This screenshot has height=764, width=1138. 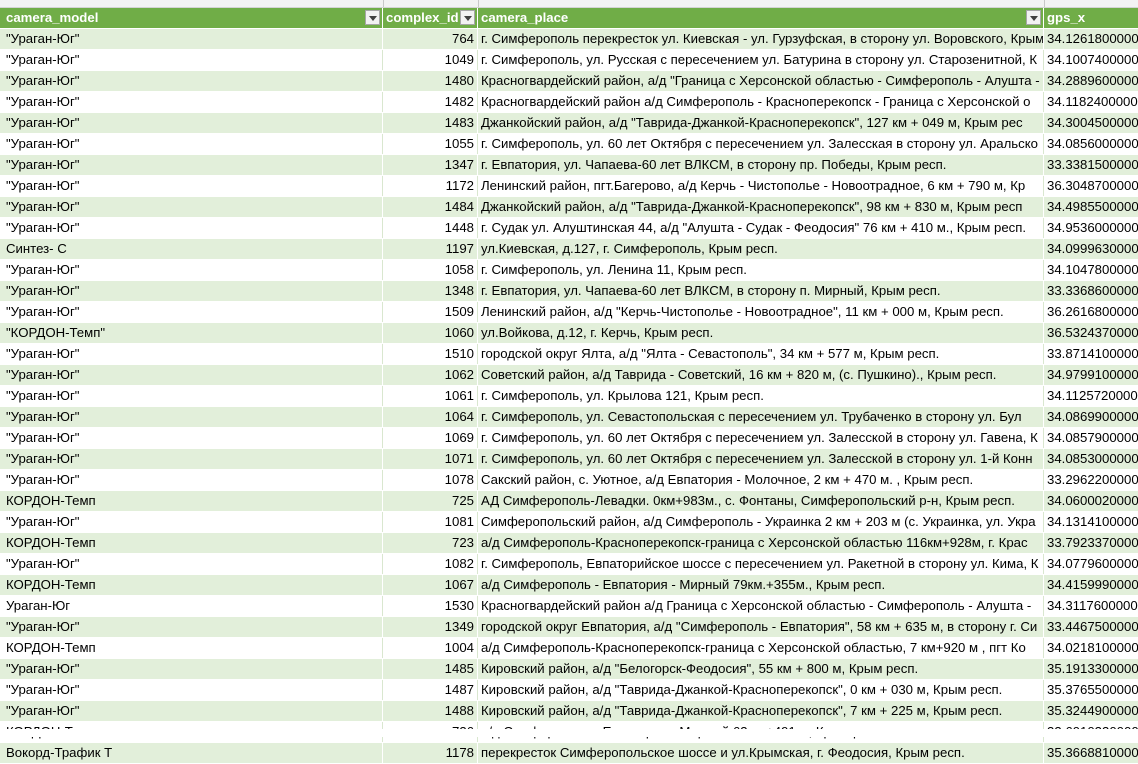 I want to click on header-camera-place: camera_place, so click(x=761, y=18).